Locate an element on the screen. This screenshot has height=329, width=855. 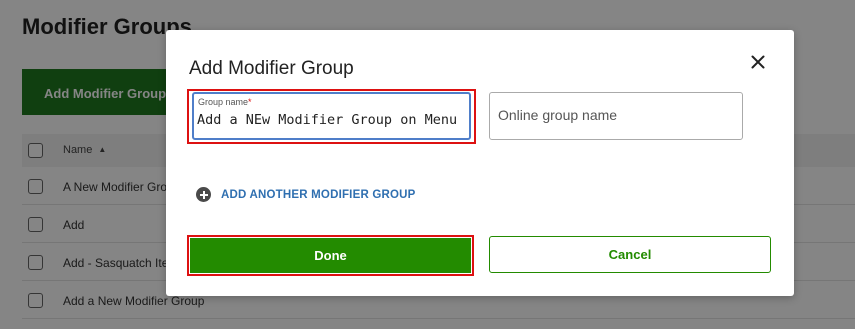
group-name-field: Group name* is located at coordinates (331, 116).